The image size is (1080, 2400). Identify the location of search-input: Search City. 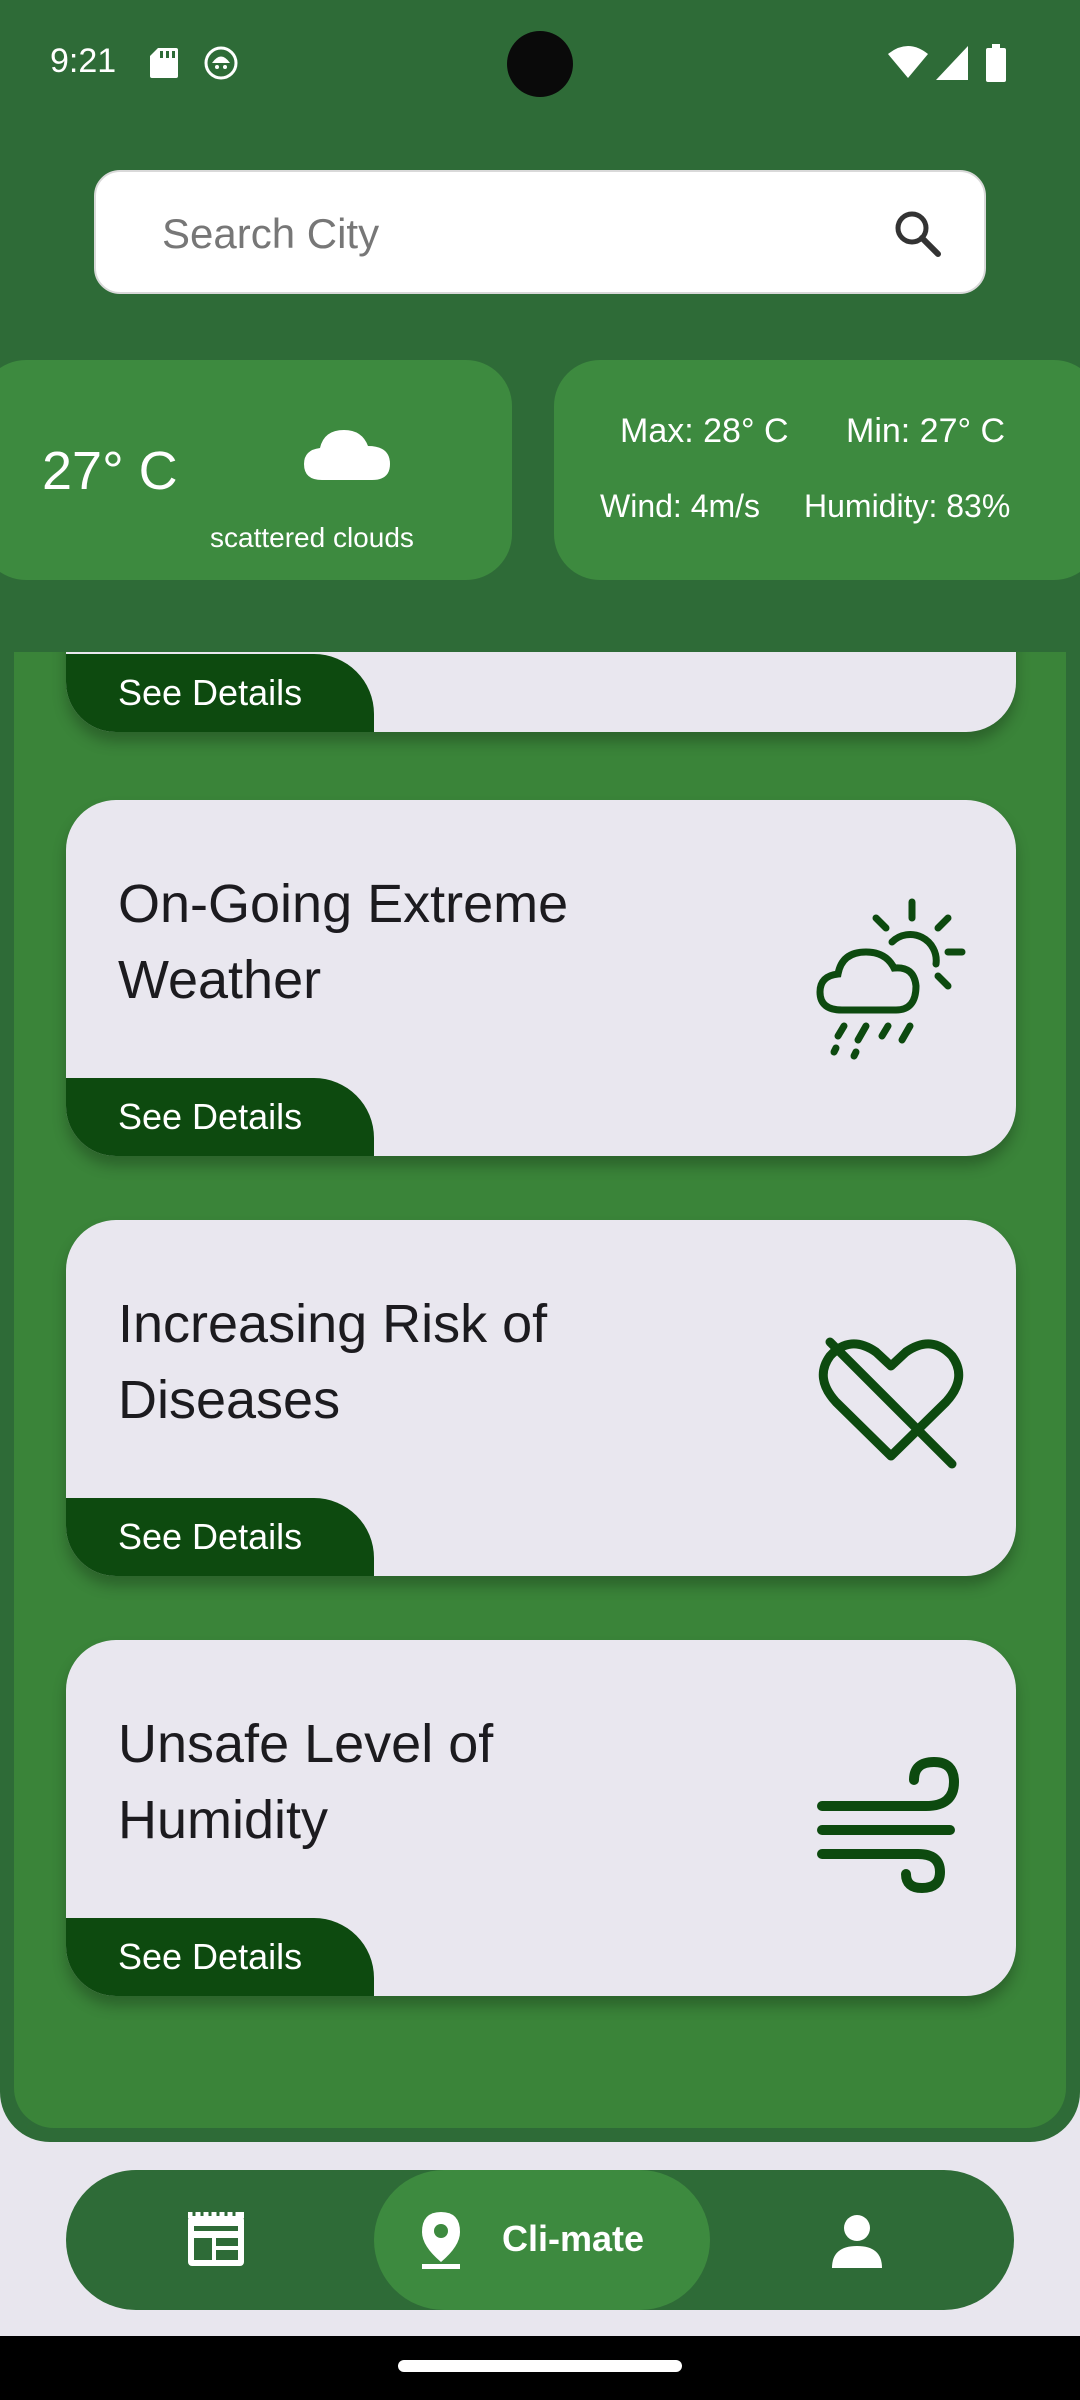
(540, 232).